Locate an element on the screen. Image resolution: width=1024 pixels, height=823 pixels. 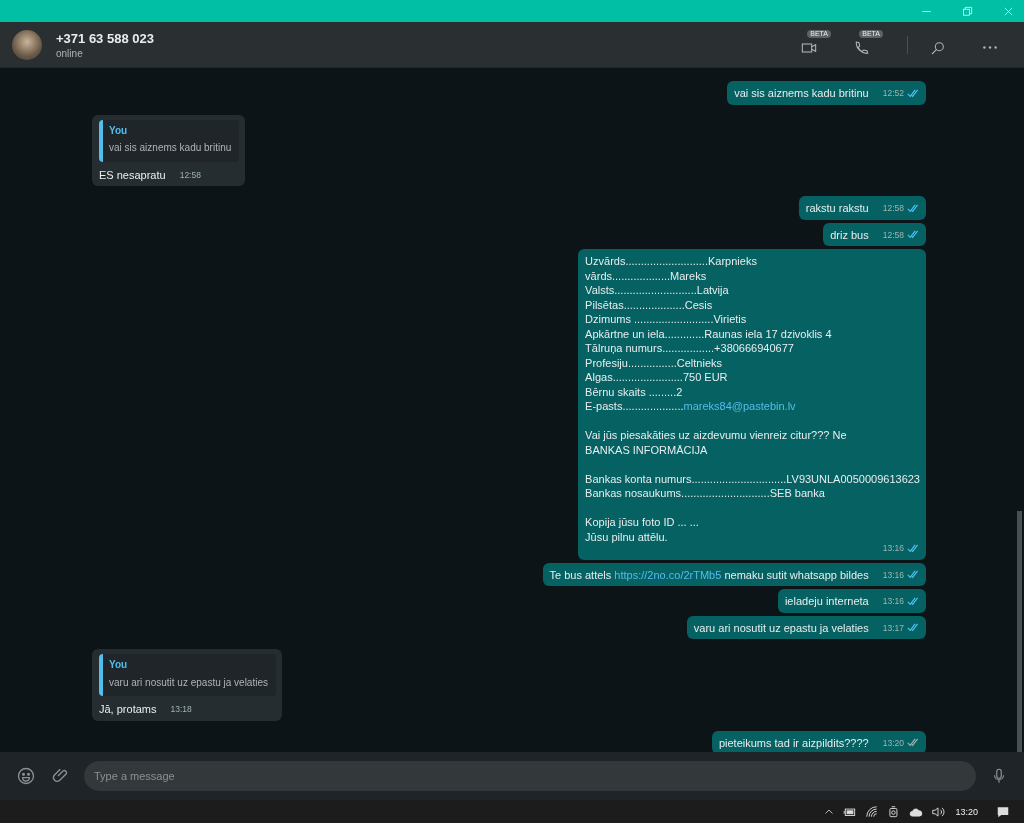
more-icon is located at coordinates (990, 47).